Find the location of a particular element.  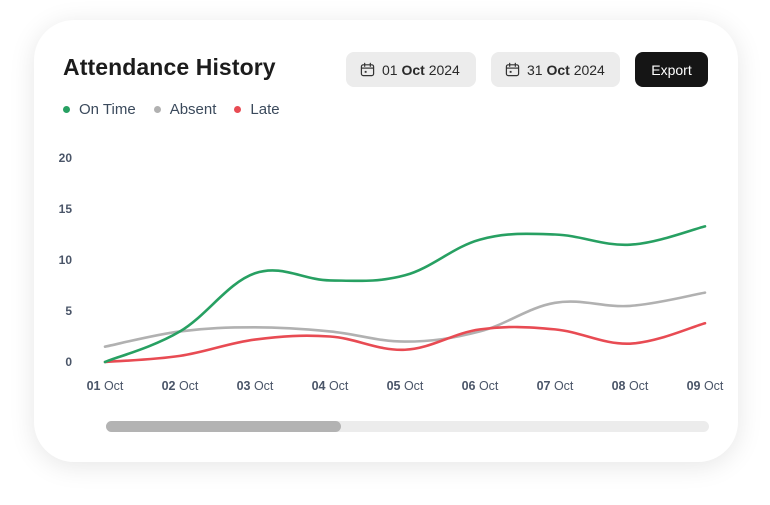

x-tick-label: 06 Oct is located at coordinates (480, 386).